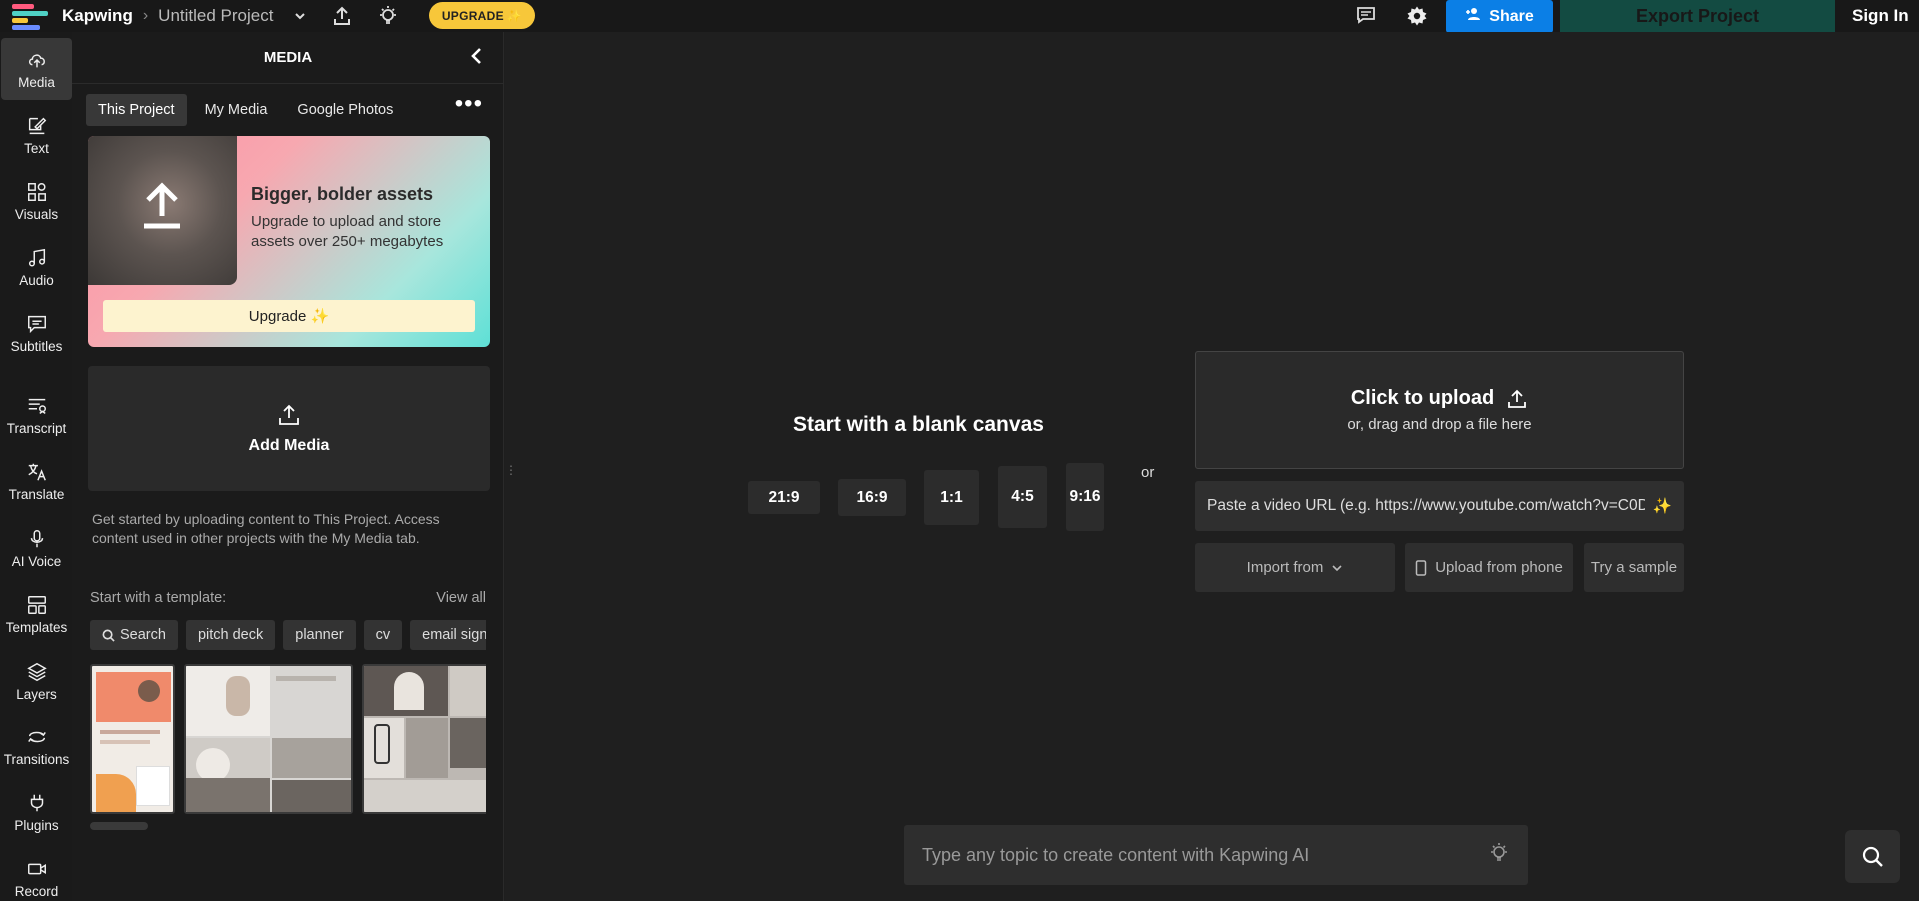 The height and width of the screenshot is (901, 1919). I want to click on phone-label: Upload from phone, so click(1499, 567).